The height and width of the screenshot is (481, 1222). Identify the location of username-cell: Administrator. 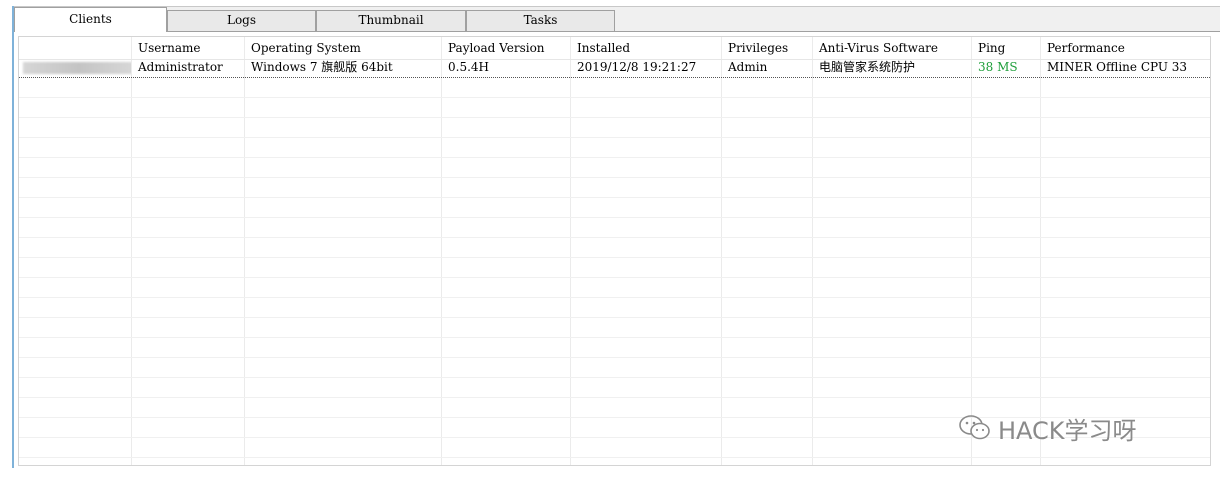
(180, 67).